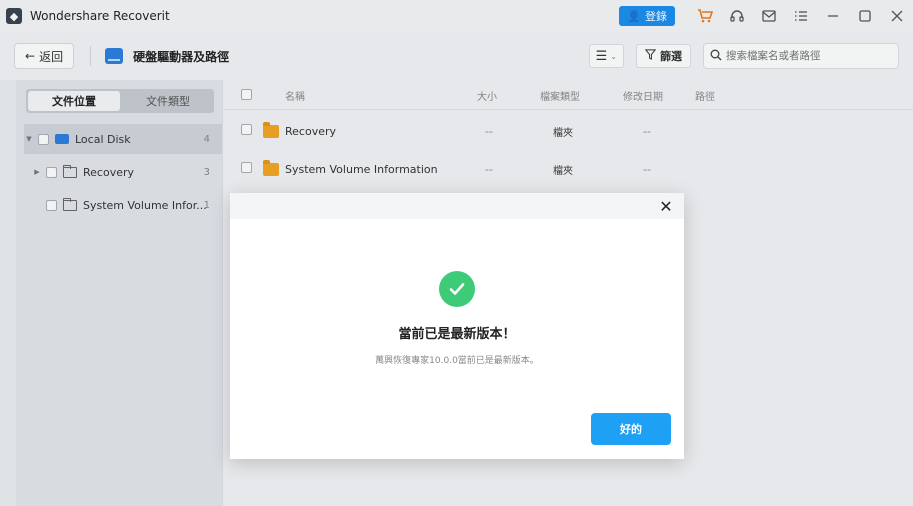 The height and width of the screenshot is (506, 913). What do you see at coordinates (666, 206) in the screenshot?
I see `close-icon: ✕` at bounding box center [666, 206].